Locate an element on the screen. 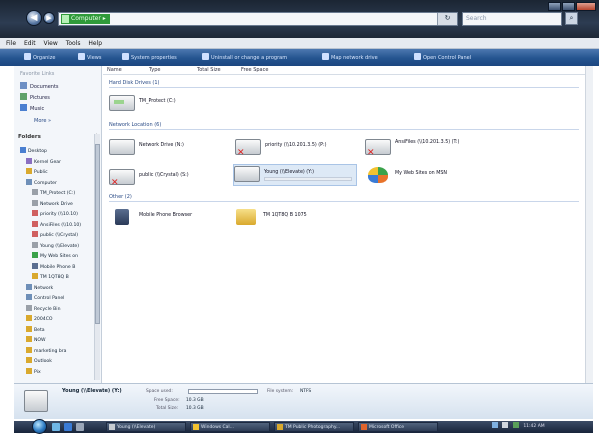 This screenshot has width=599, height=439. column-headers: Name Type Total Size Free Space is located at coordinates (344, 70).